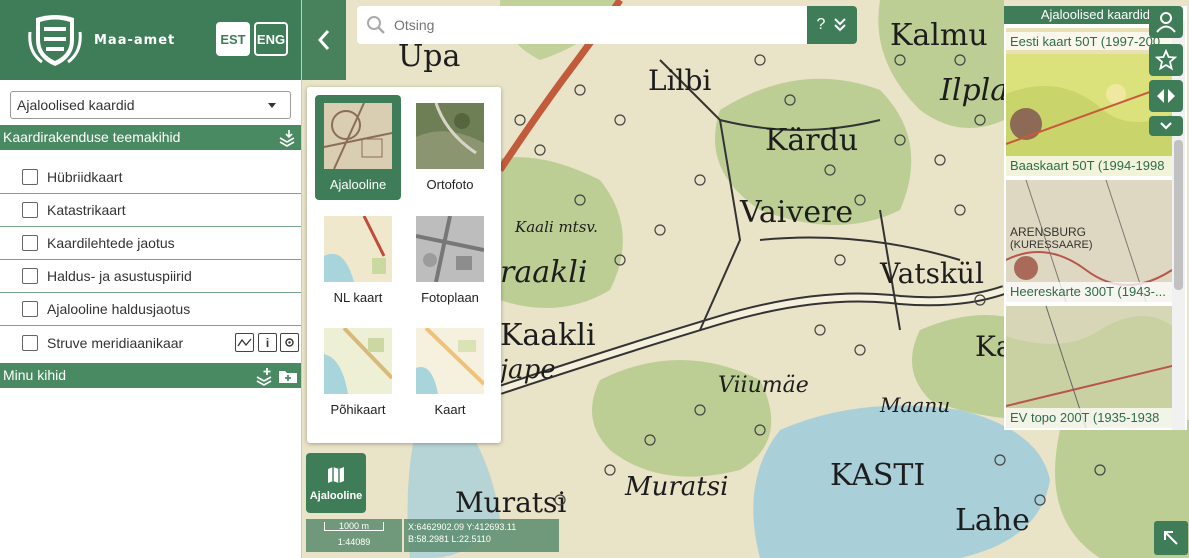 The height and width of the screenshot is (558, 1189). I want to click on map-label: Vatskül, so click(931, 273).